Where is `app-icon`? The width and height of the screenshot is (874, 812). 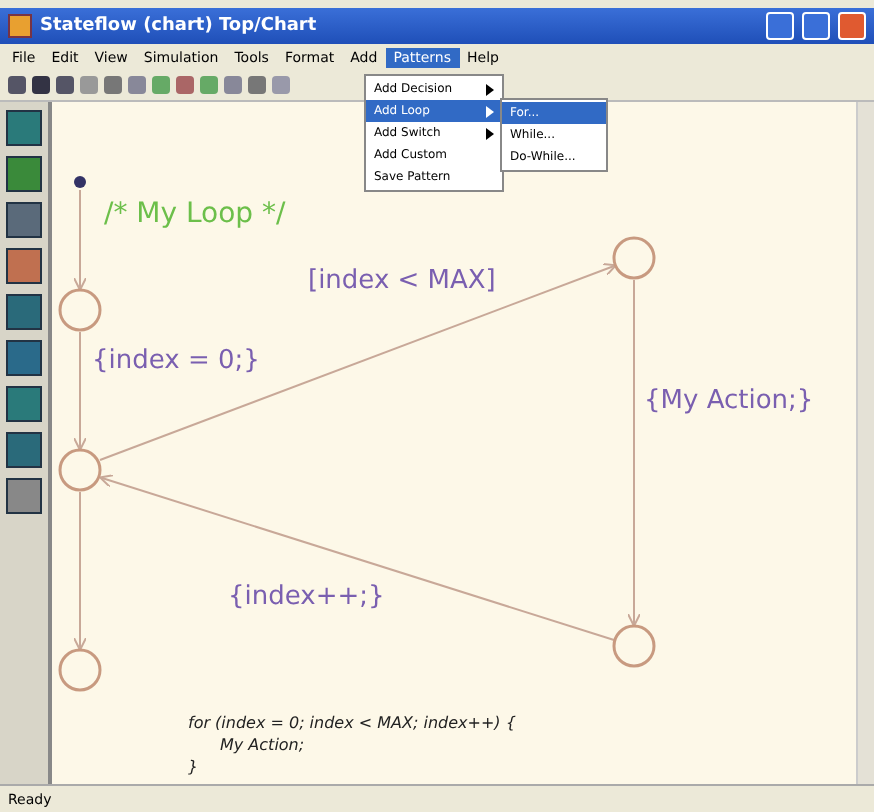
app-icon is located at coordinates (20, 26).